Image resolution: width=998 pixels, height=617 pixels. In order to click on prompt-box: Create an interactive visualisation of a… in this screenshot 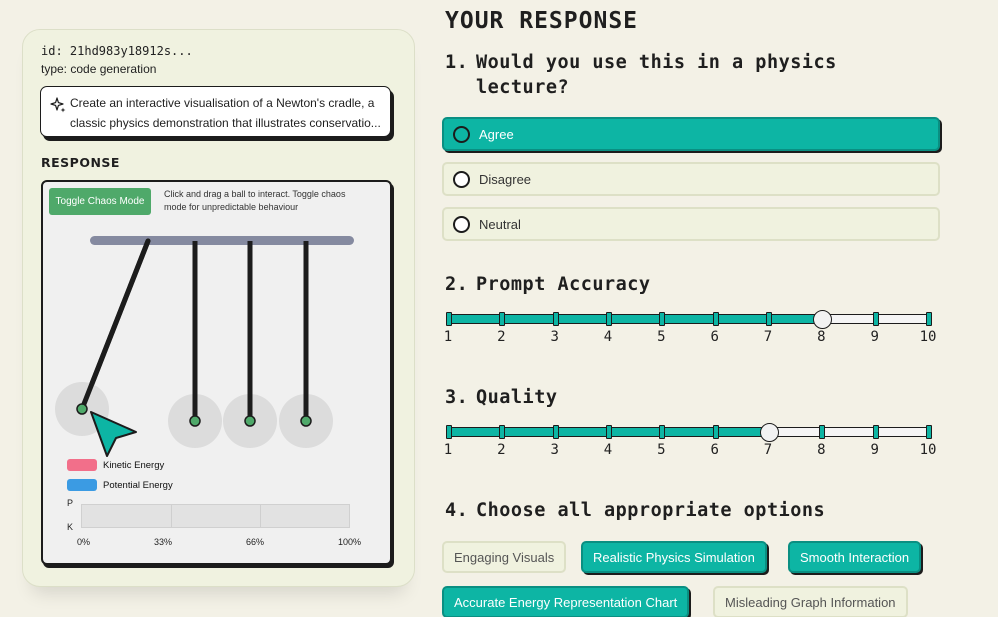, I will do `click(215, 111)`.